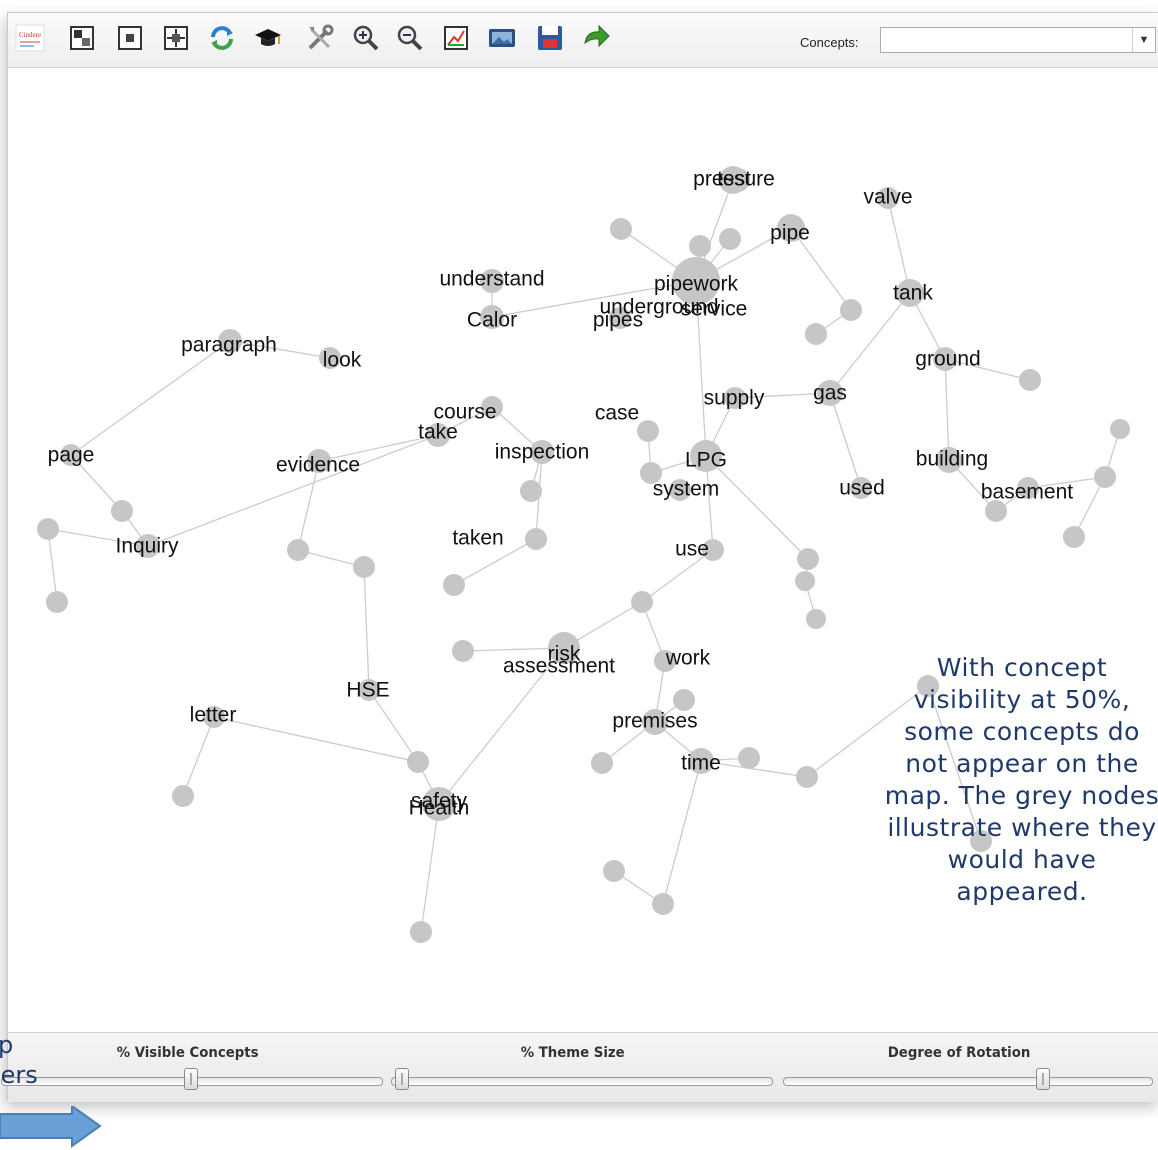 The height and width of the screenshot is (1150, 1158). What do you see at coordinates (402, 1079) in the screenshot?
I see `theme-size-slider-thumb` at bounding box center [402, 1079].